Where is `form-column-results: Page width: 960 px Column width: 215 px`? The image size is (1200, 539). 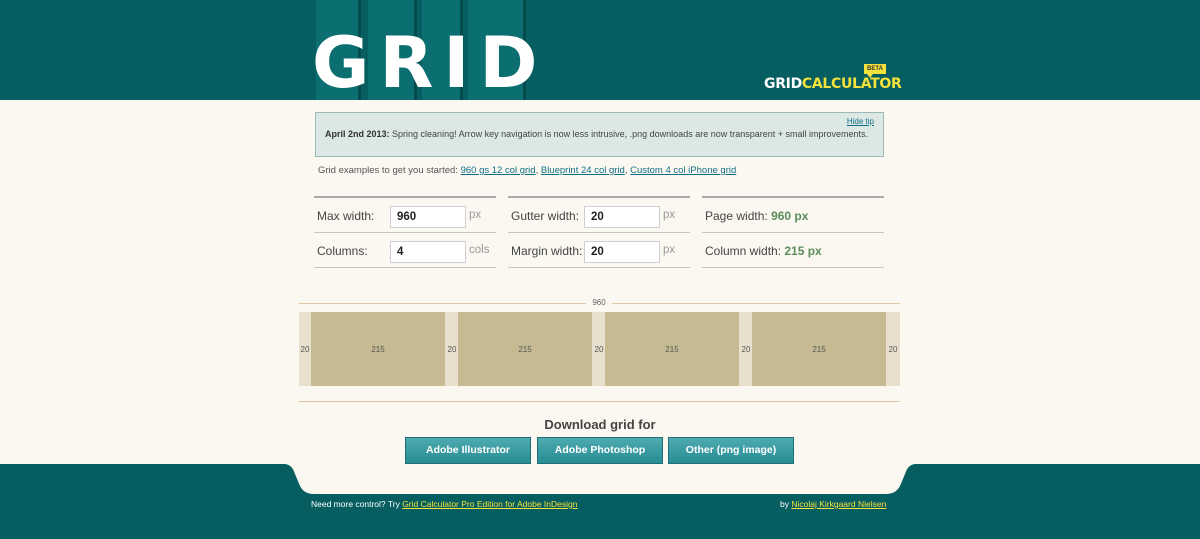
form-column-results: Page width: 960 px Column width: 215 px is located at coordinates (793, 232).